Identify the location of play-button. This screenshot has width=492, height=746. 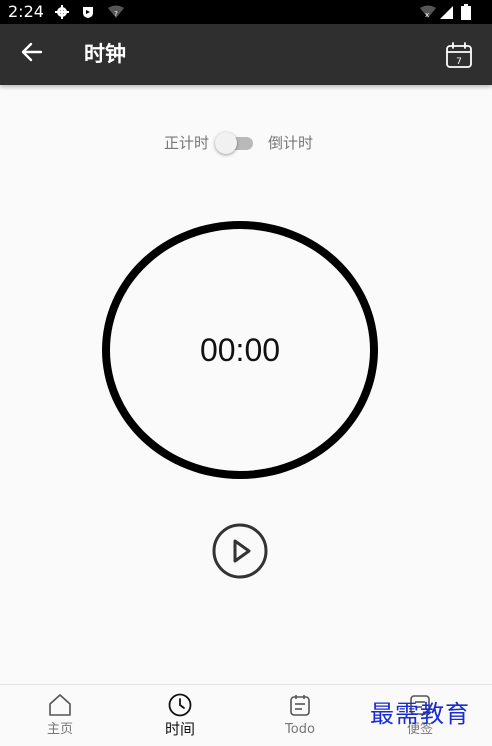
(240, 551).